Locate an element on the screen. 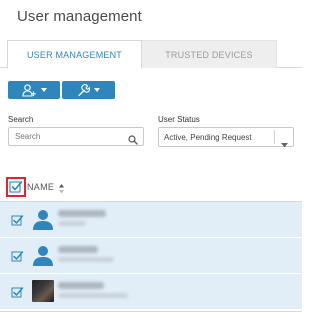  user-status-label: User Status is located at coordinates (179, 119).